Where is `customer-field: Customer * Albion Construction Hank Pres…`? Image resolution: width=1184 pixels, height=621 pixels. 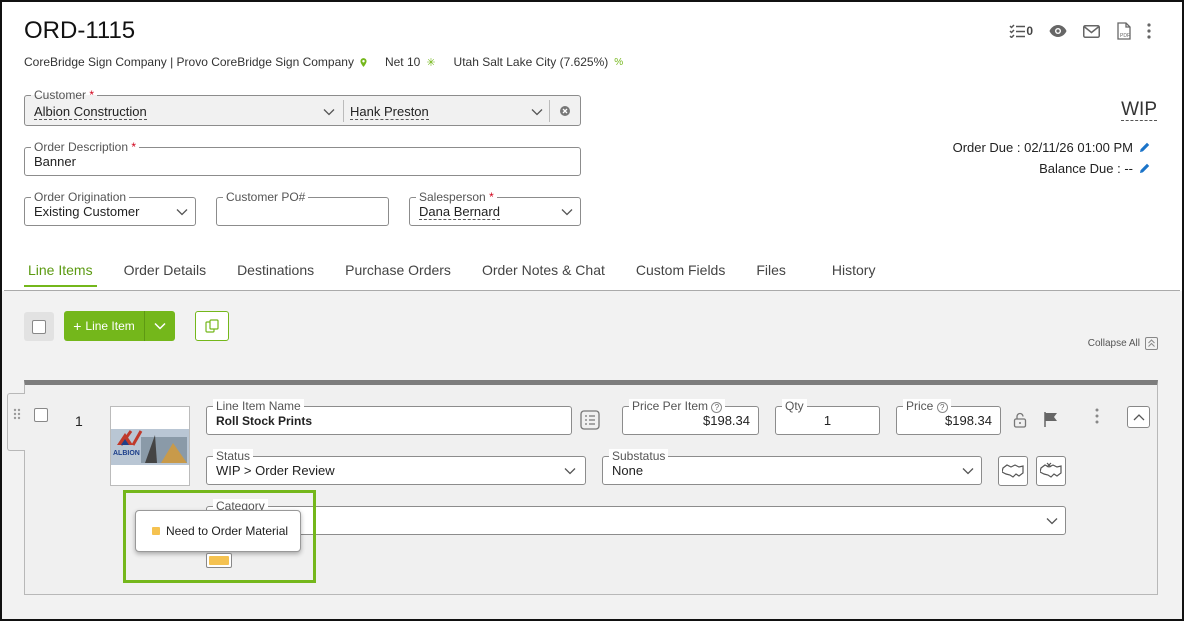 customer-field: Customer * Albion Construction Hank Pres… is located at coordinates (302, 107).